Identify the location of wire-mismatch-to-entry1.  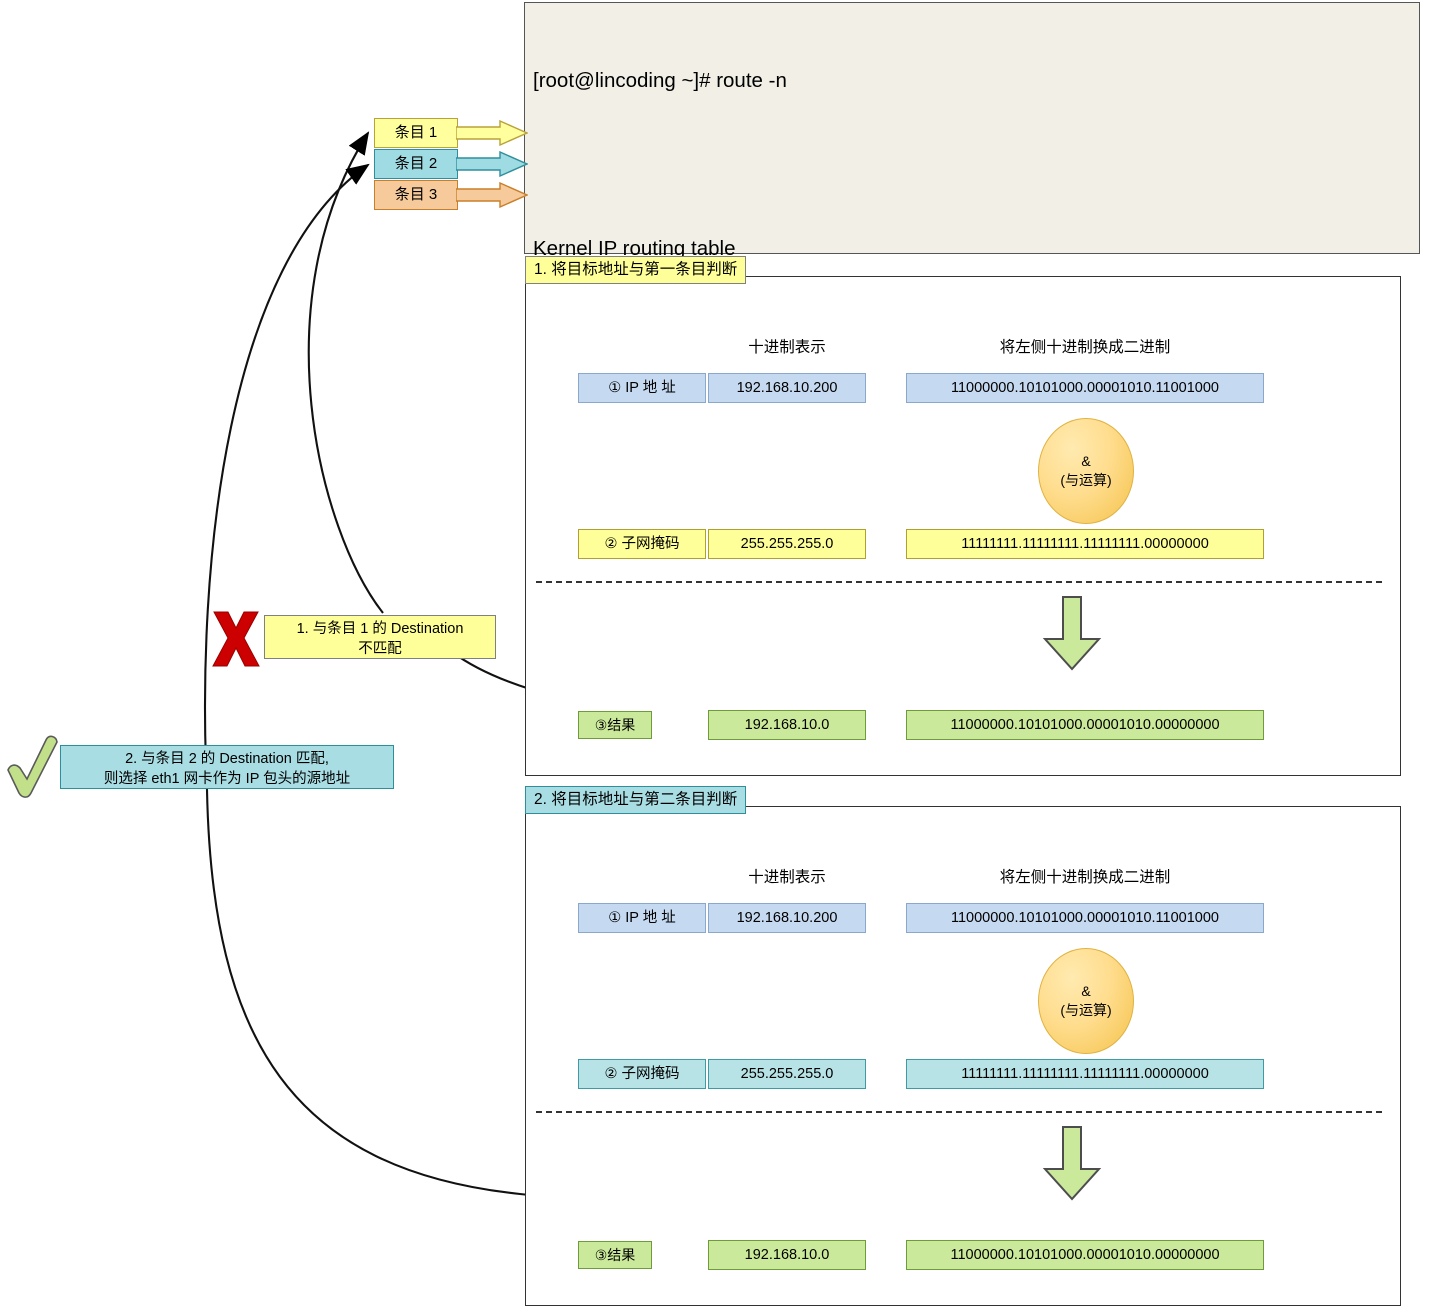
(345, 372).